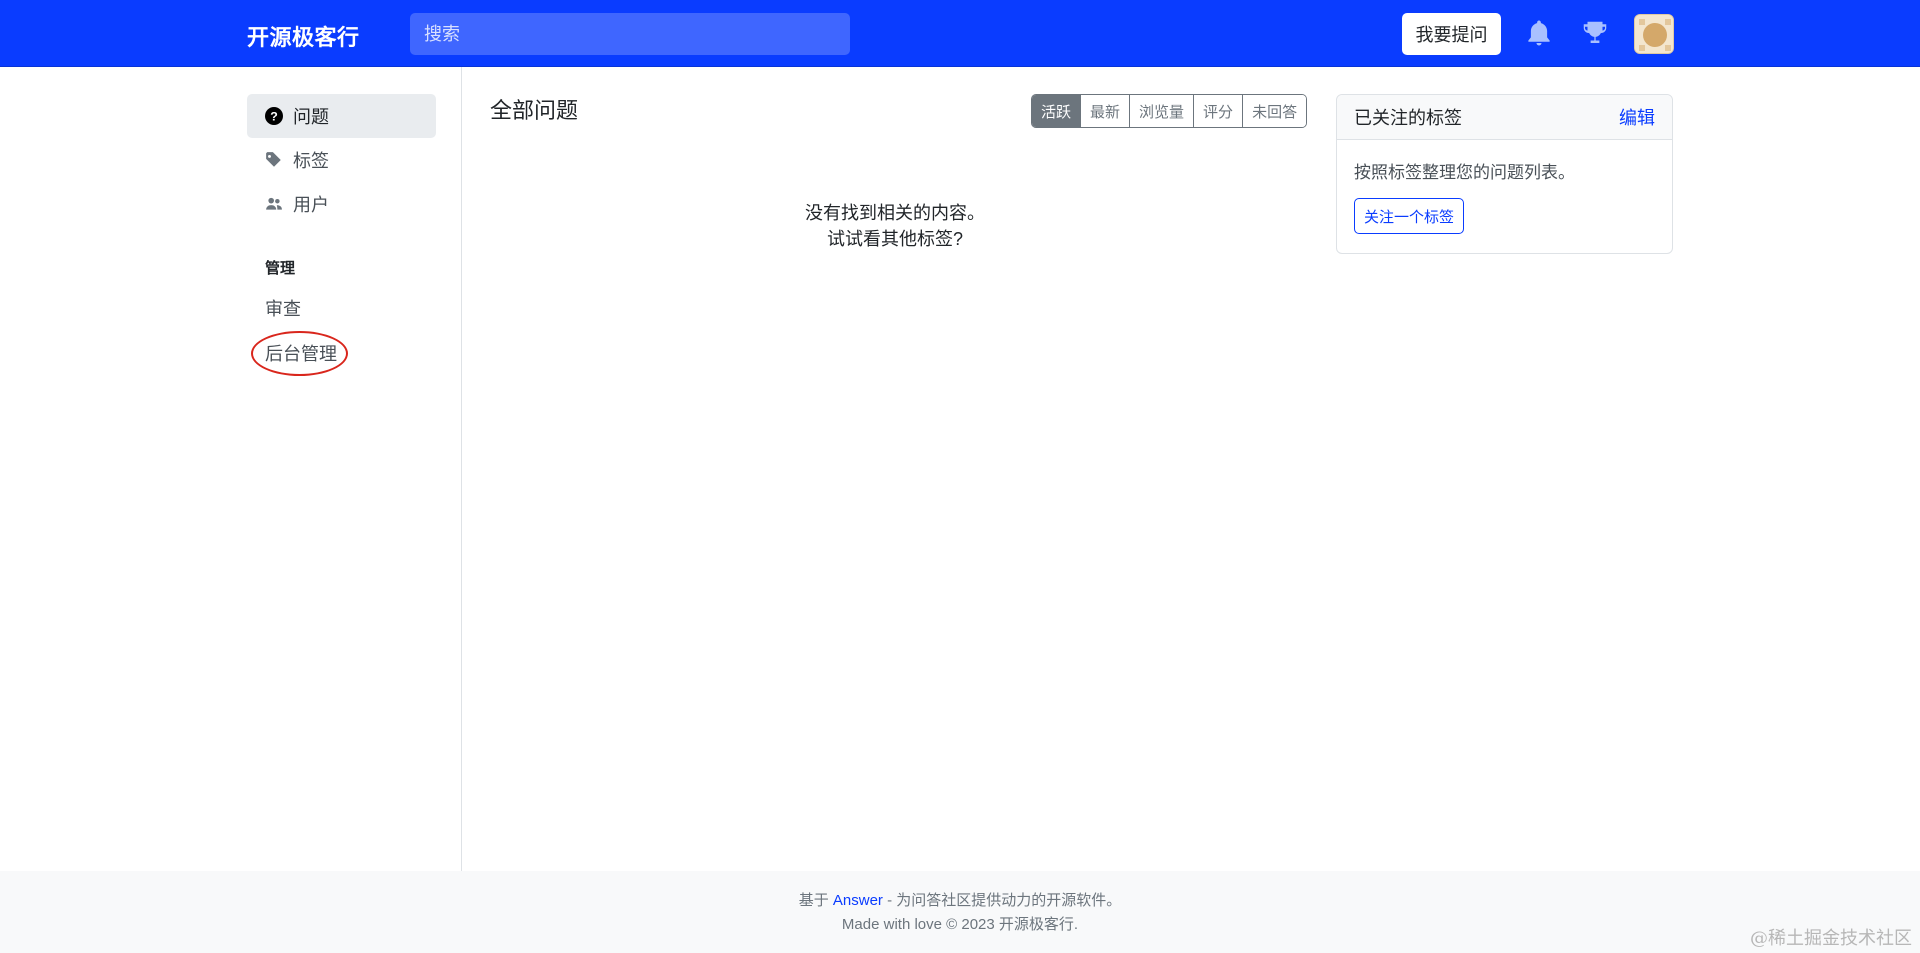 The image size is (1920, 953). I want to click on bell-icon, so click(1539, 33).